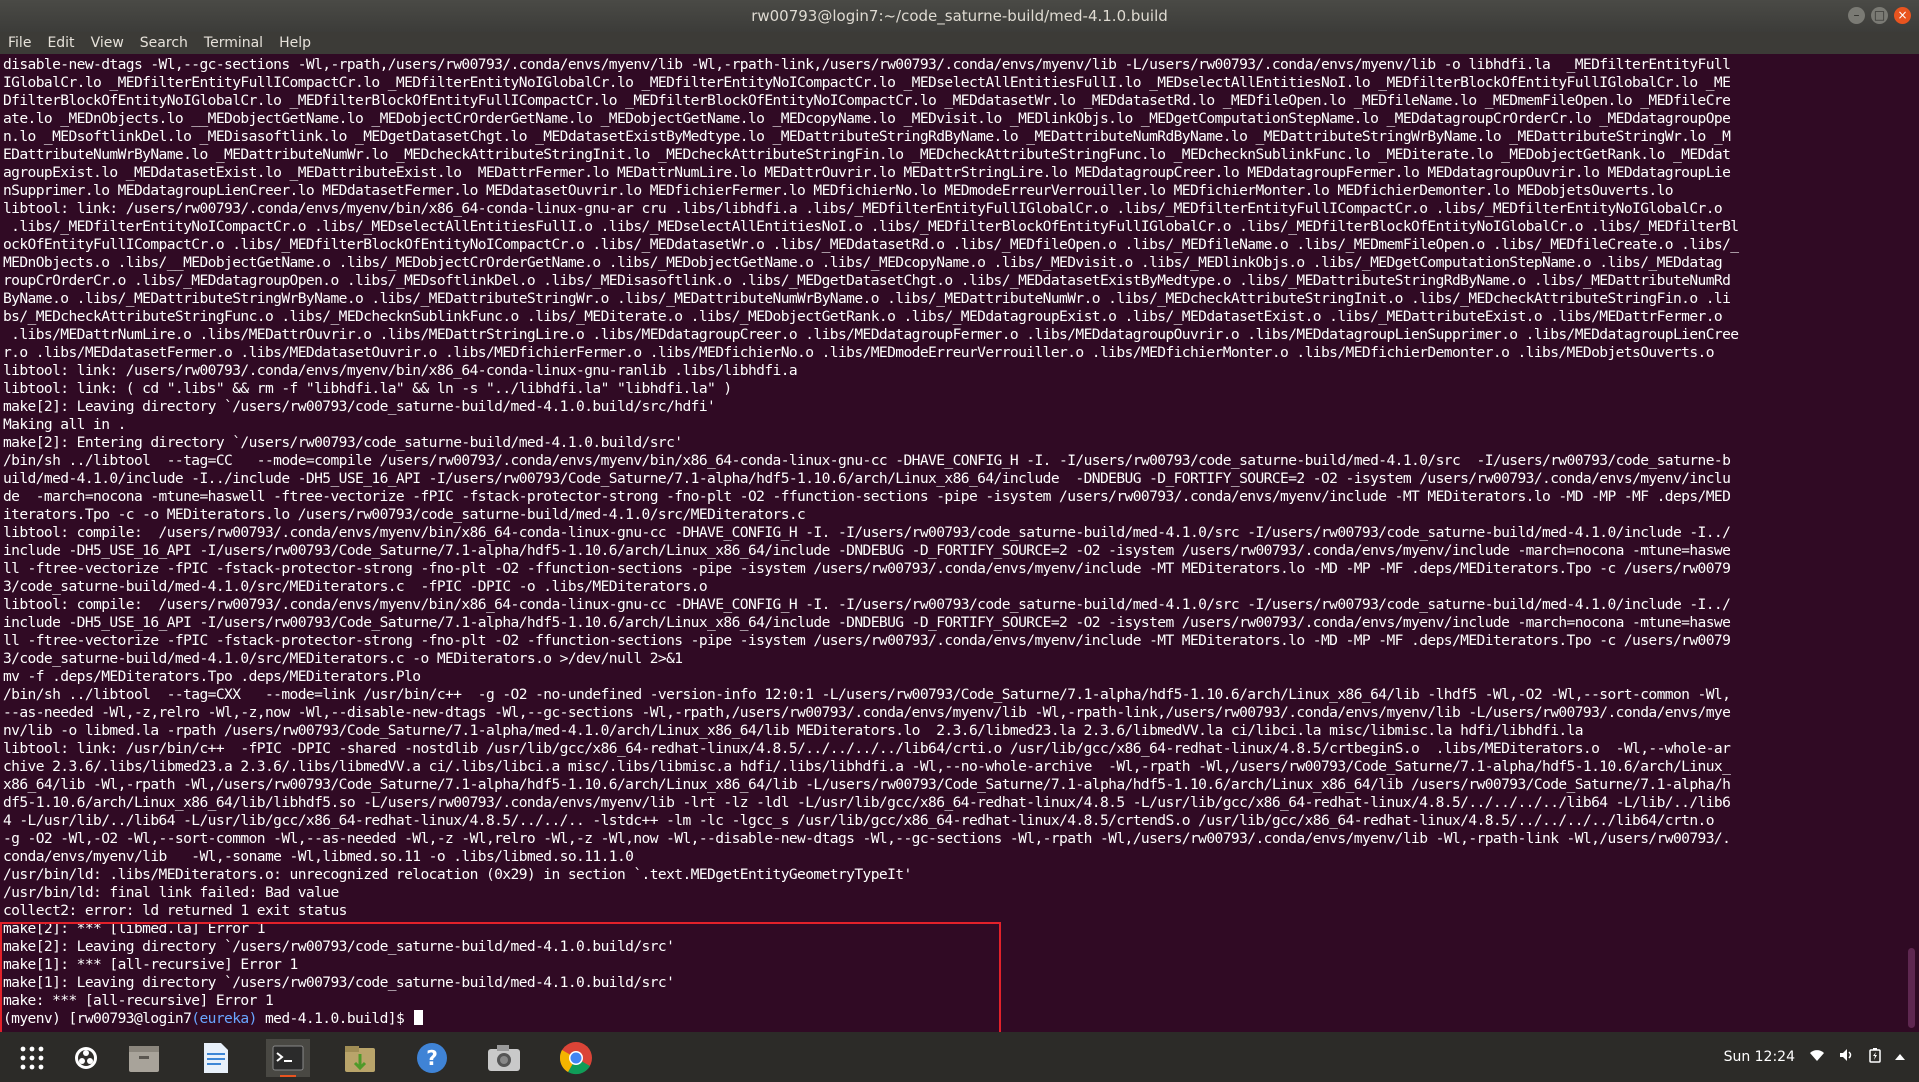  Describe the element at coordinates (144, 1058) in the screenshot. I see `files-icon` at that location.